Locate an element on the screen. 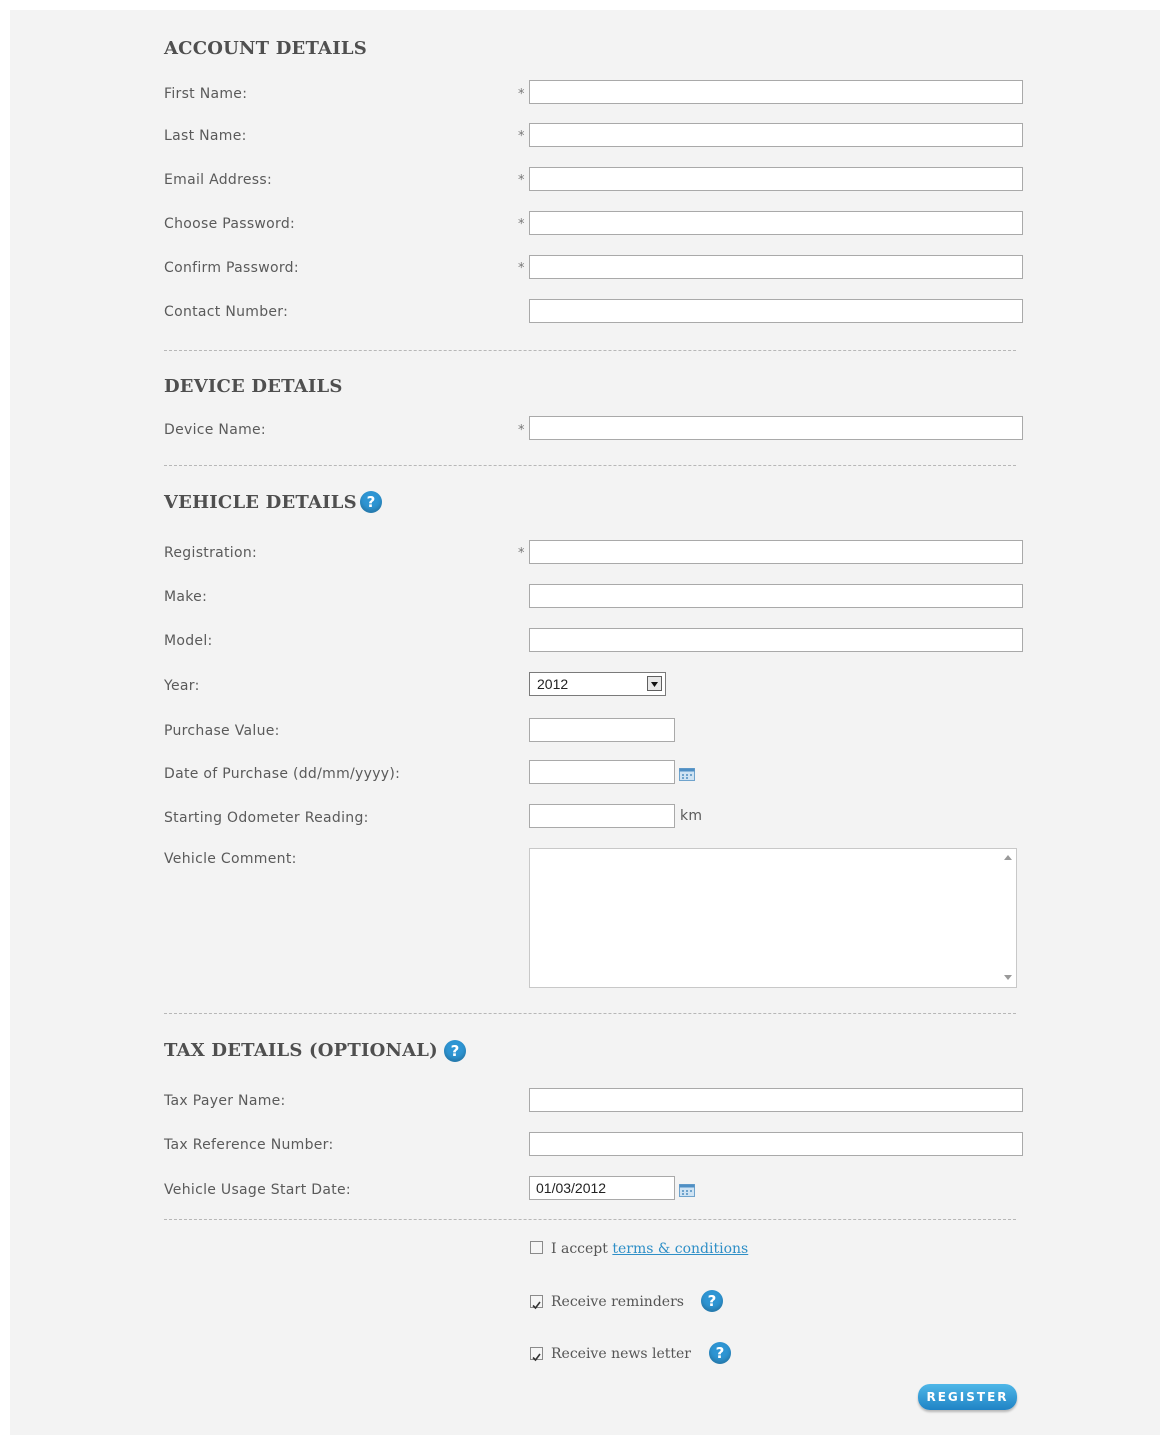  purchase-value-input is located at coordinates (602, 730).